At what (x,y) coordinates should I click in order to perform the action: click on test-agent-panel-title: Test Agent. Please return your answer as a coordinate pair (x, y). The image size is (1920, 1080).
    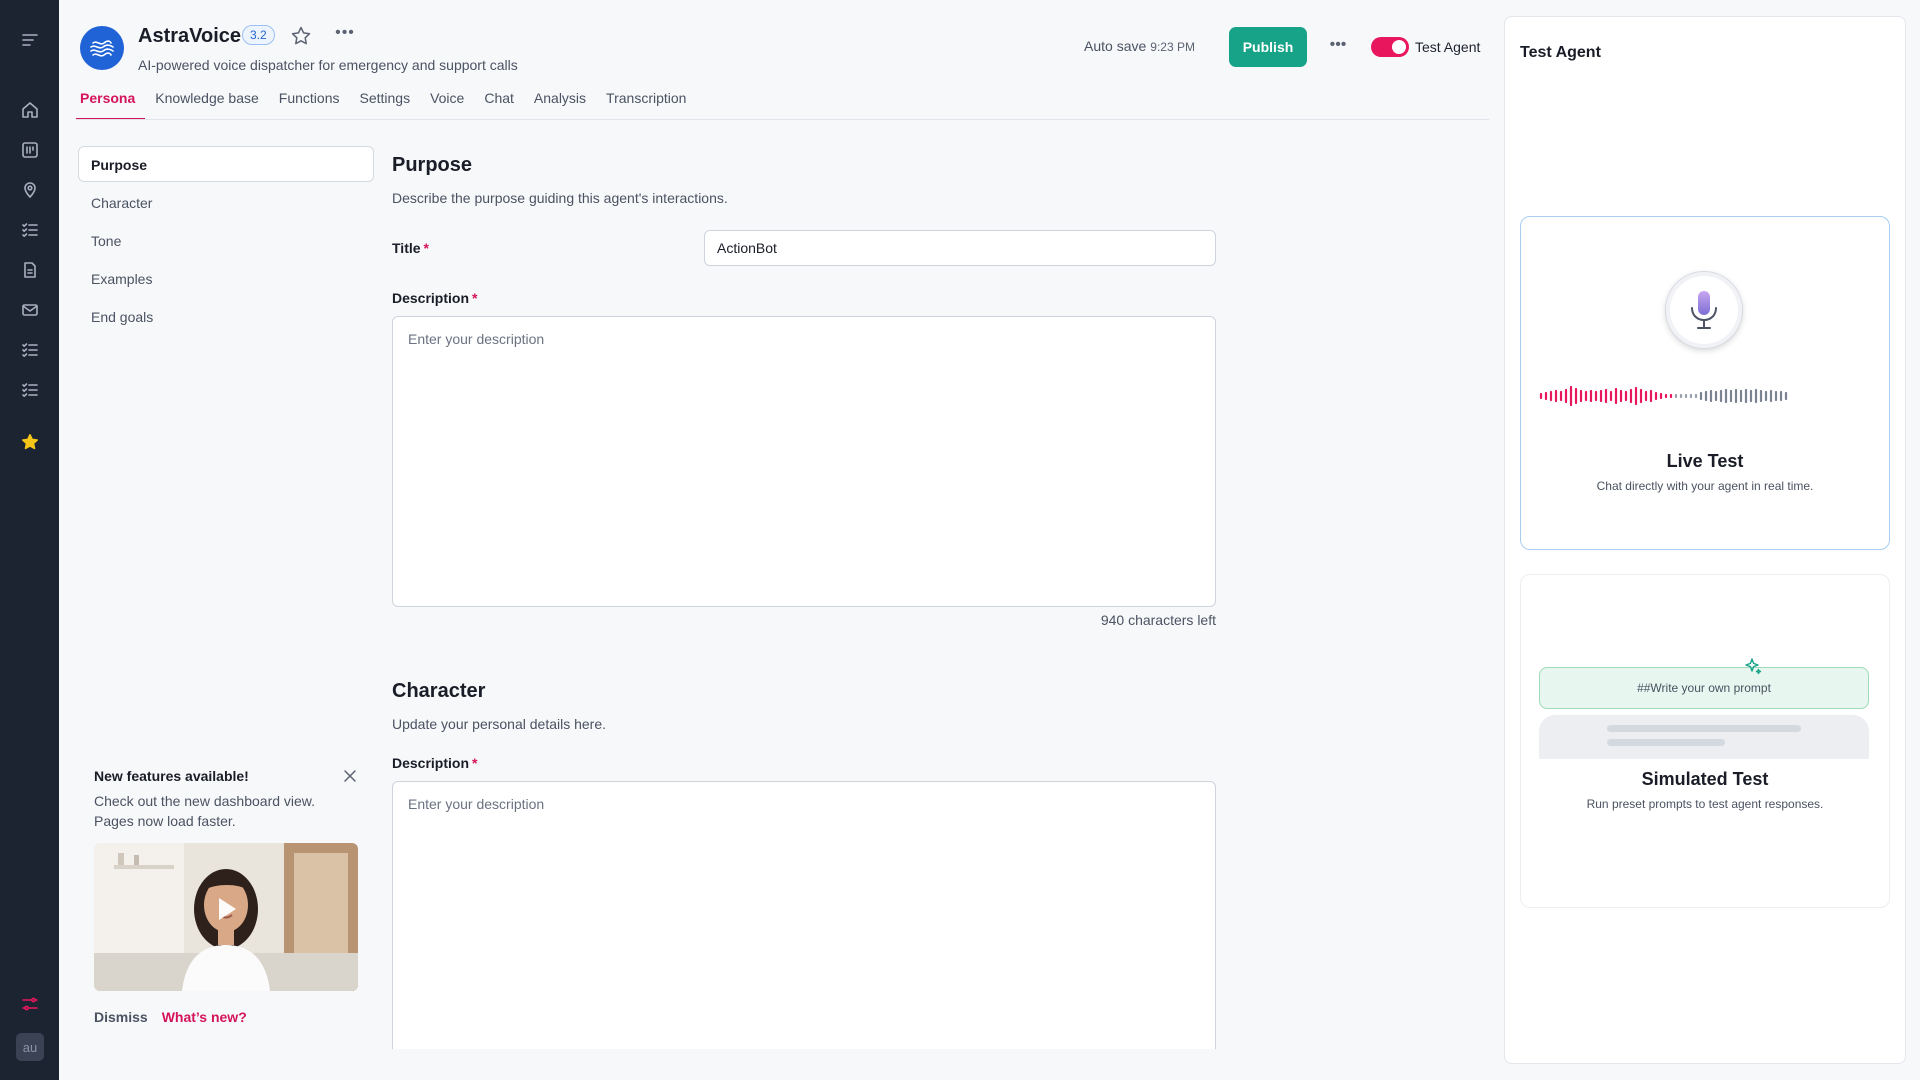
    Looking at the image, I should click on (1560, 52).